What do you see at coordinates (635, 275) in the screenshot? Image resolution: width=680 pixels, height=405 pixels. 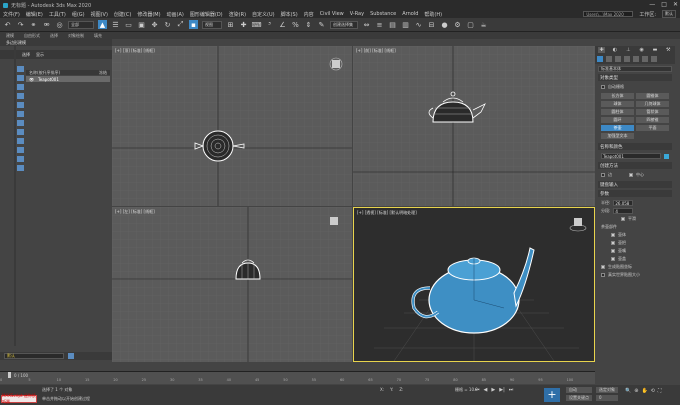 I see `real-world-row: 真实世界贴图大小` at bounding box center [635, 275].